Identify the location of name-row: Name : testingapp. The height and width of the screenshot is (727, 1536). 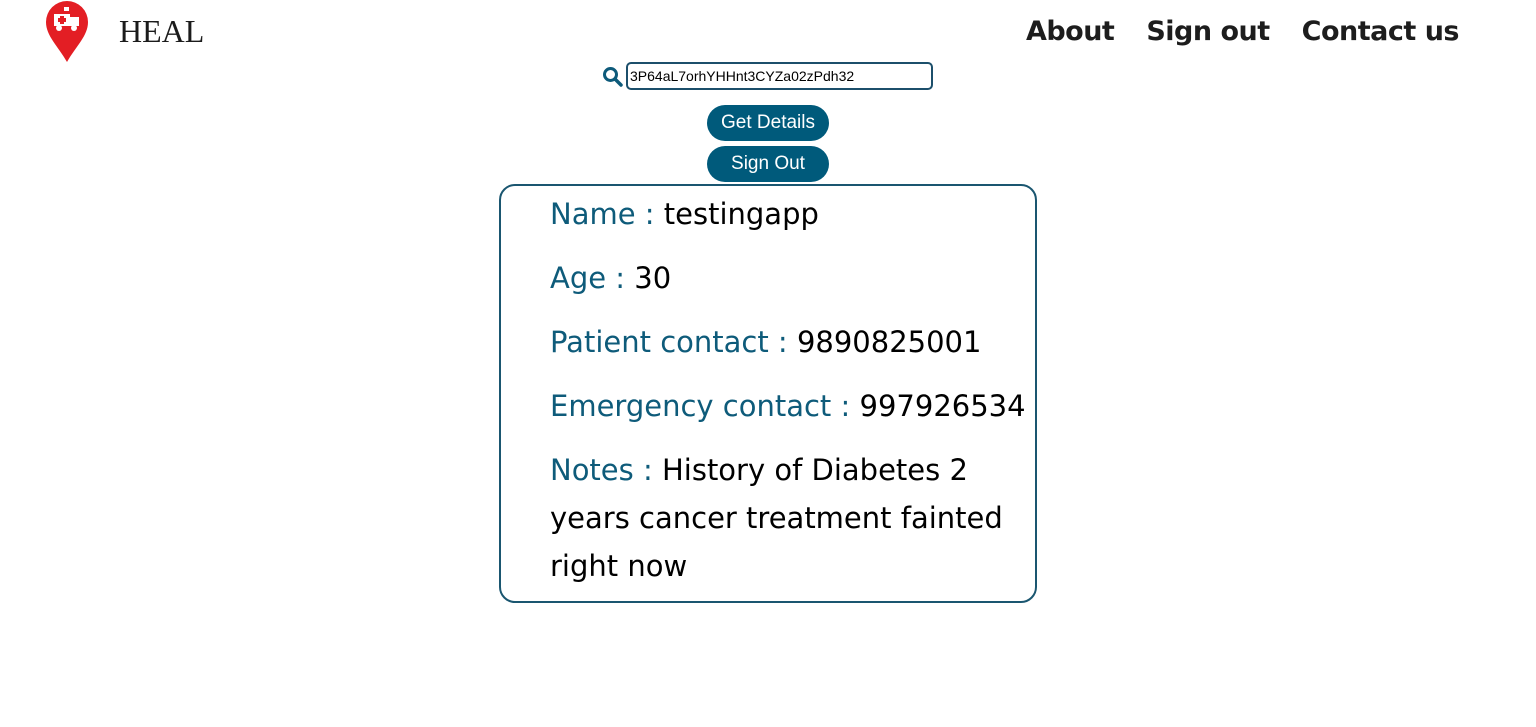
(684, 214).